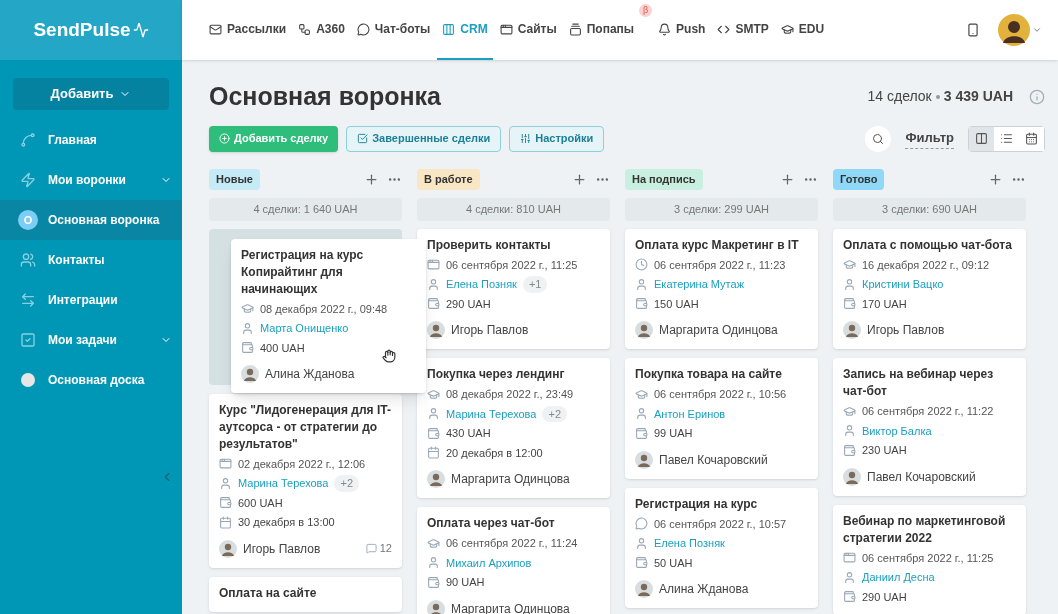 The height and width of the screenshot is (614, 1058). What do you see at coordinates (491, 523) in the screenshot?
I see `deal-title: Оплата через чат-бот` at bounding box center [491, 523].